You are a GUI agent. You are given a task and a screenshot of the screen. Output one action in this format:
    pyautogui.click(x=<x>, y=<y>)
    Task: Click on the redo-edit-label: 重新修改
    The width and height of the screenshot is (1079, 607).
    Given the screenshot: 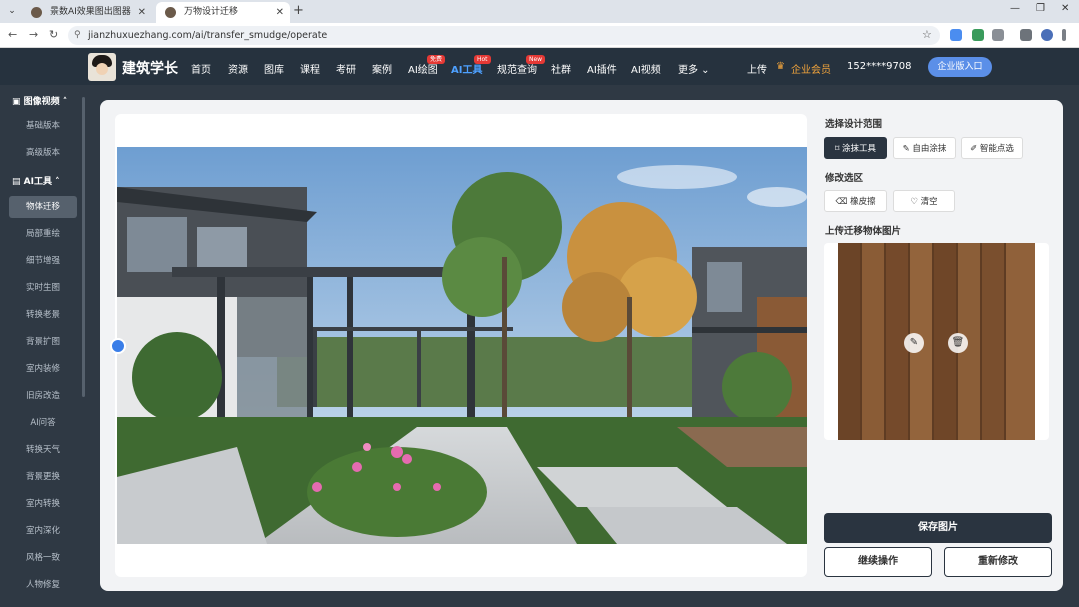 What is the action you would take?
    pyautogui.click(x=998, y=561)
    